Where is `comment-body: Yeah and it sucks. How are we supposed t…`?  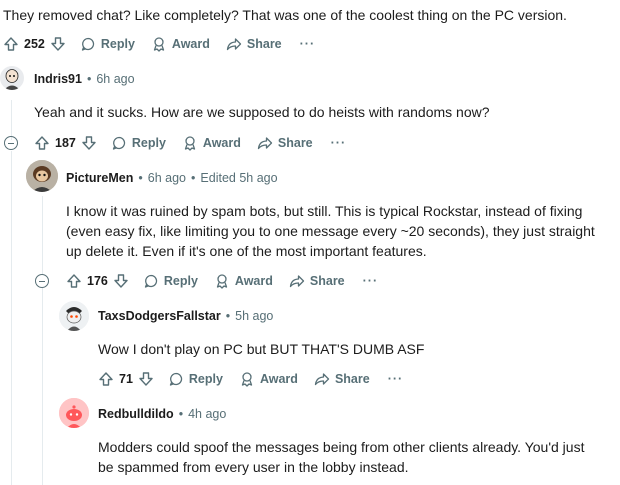
comment-body: Yeah and it sucks. How are we supposed t… is located at coordinates (262, 112).